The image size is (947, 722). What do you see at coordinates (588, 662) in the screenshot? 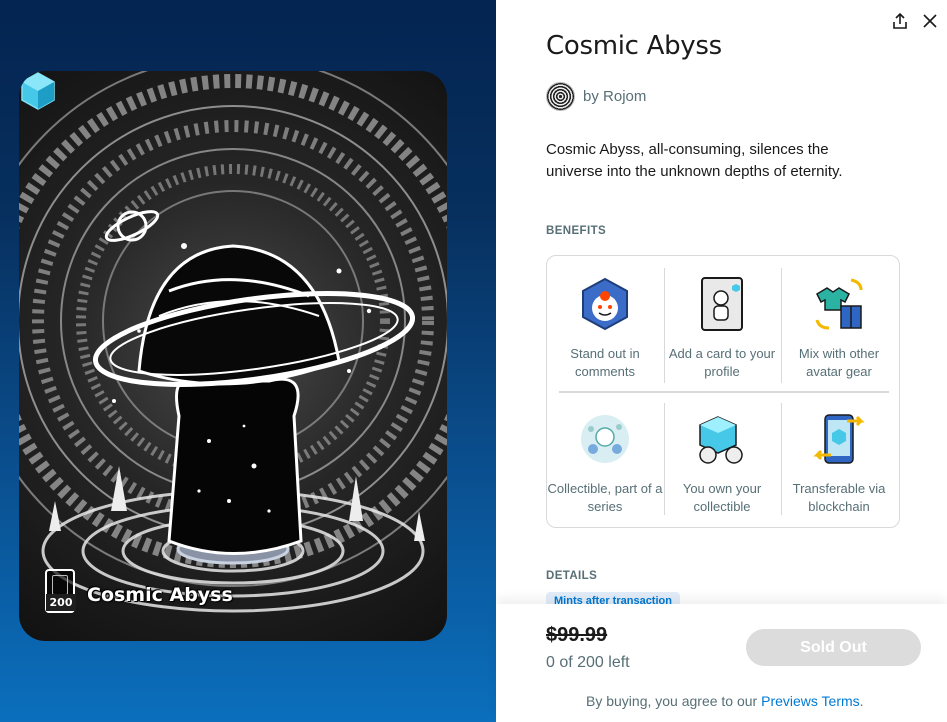
I see `stock-count: 0 of 200 left` at bounding box center [588, 662].